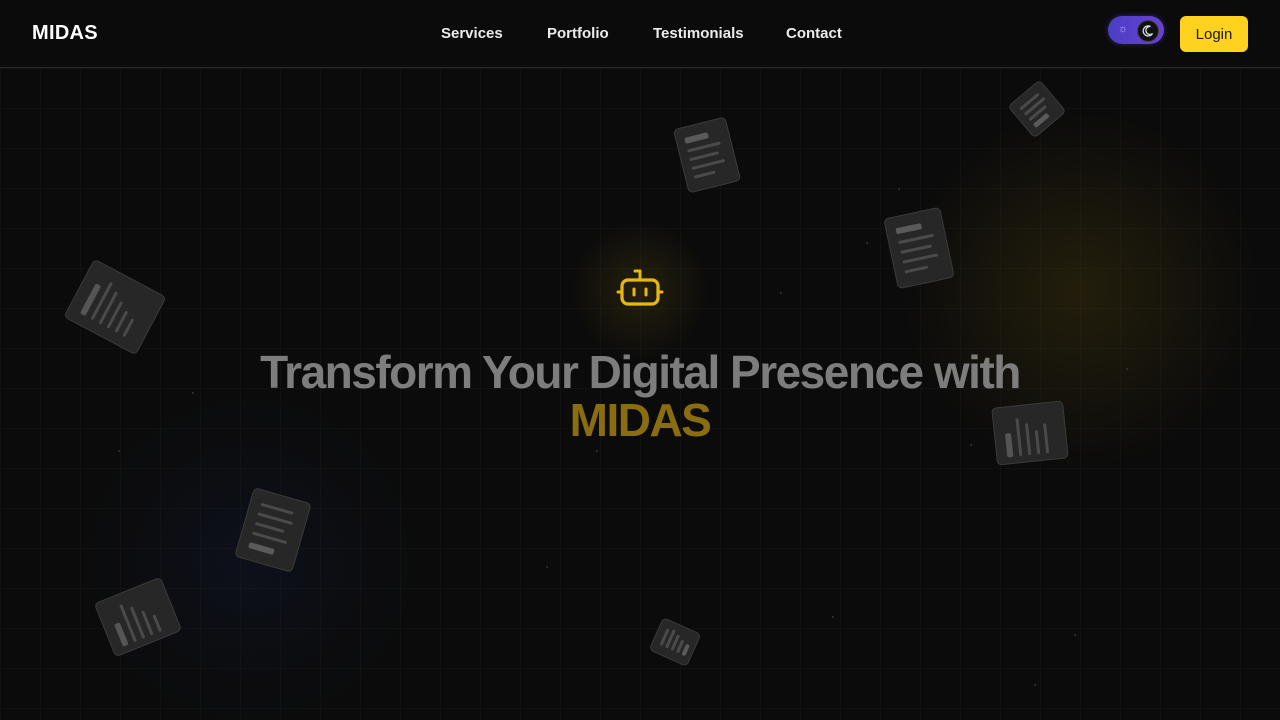 The image size is (1280, 720). Describe the element at coordinates (1136, 30) in the screenshot. I see `theme-toggle: ☼` at that location.